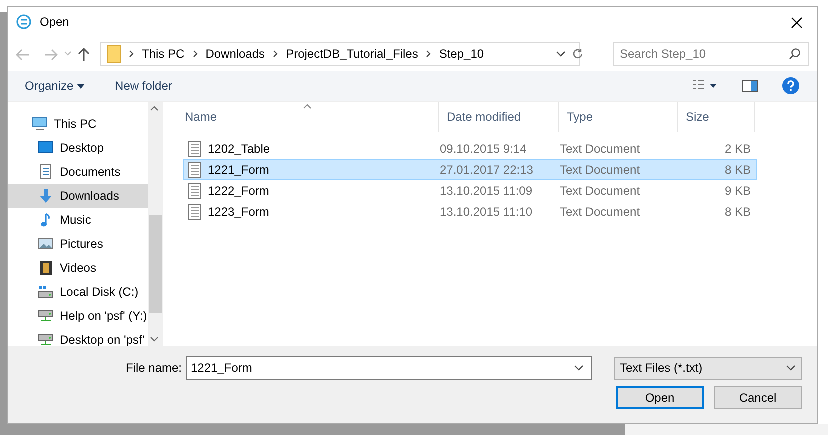  I want to click on view-options-icon, so click(705, 86).